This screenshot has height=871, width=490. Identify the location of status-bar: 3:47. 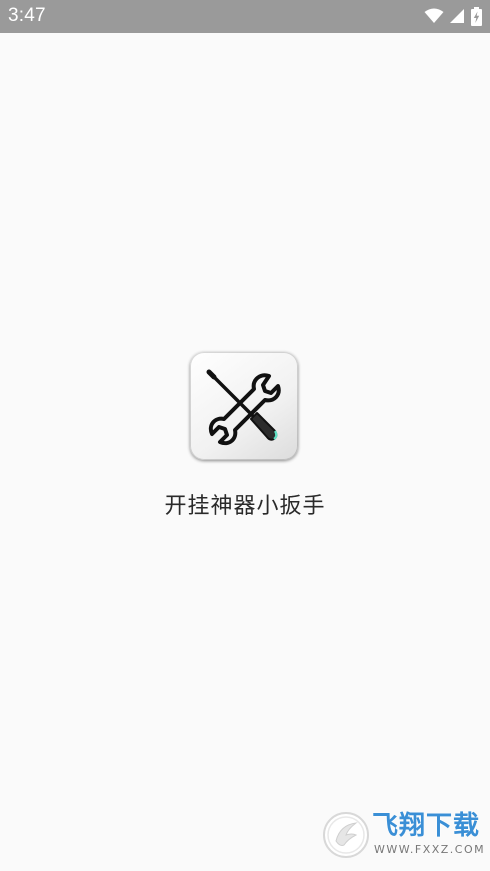
(245, 16).